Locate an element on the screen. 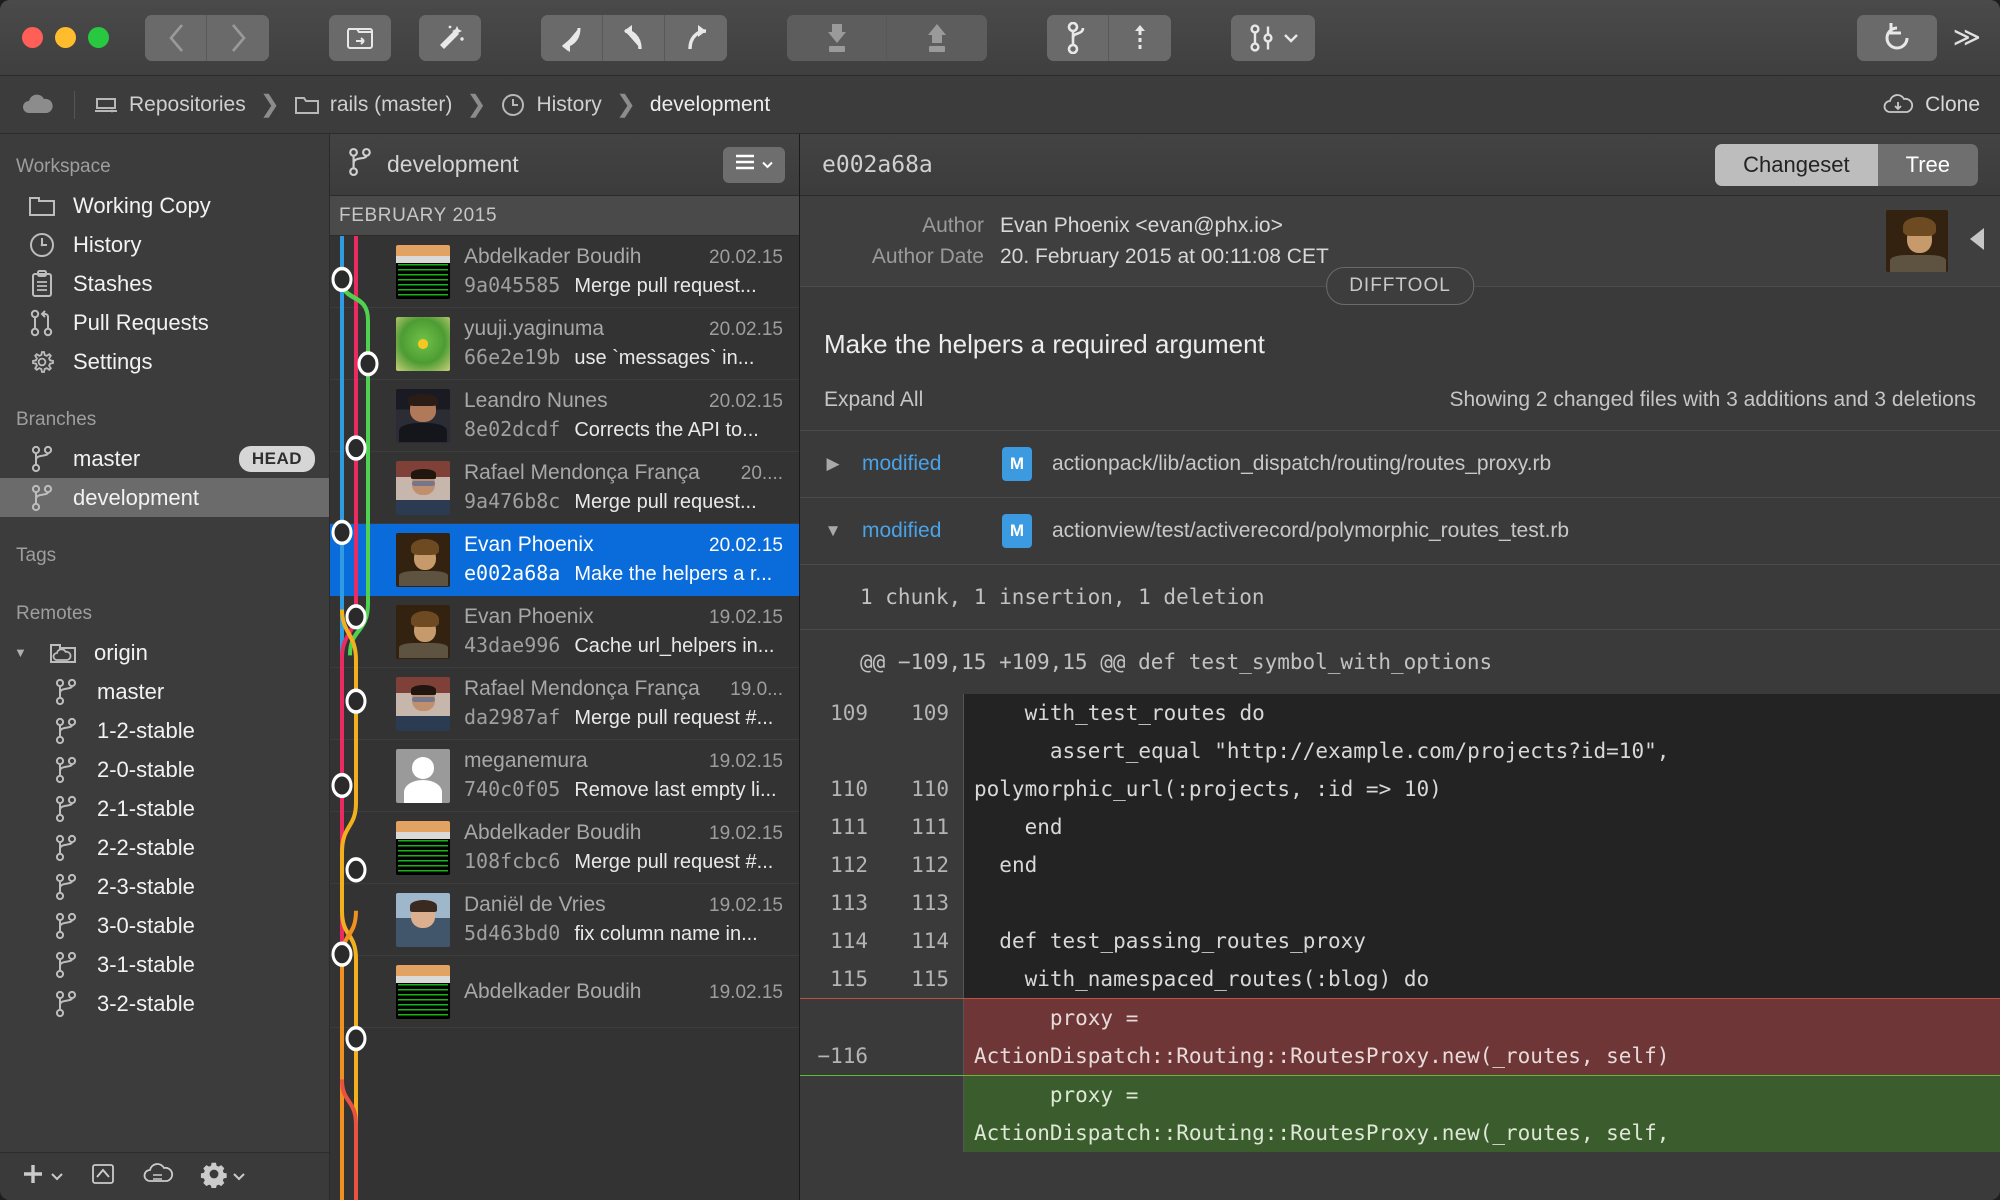  zoom-window-button is located at coordinates (98, 37).